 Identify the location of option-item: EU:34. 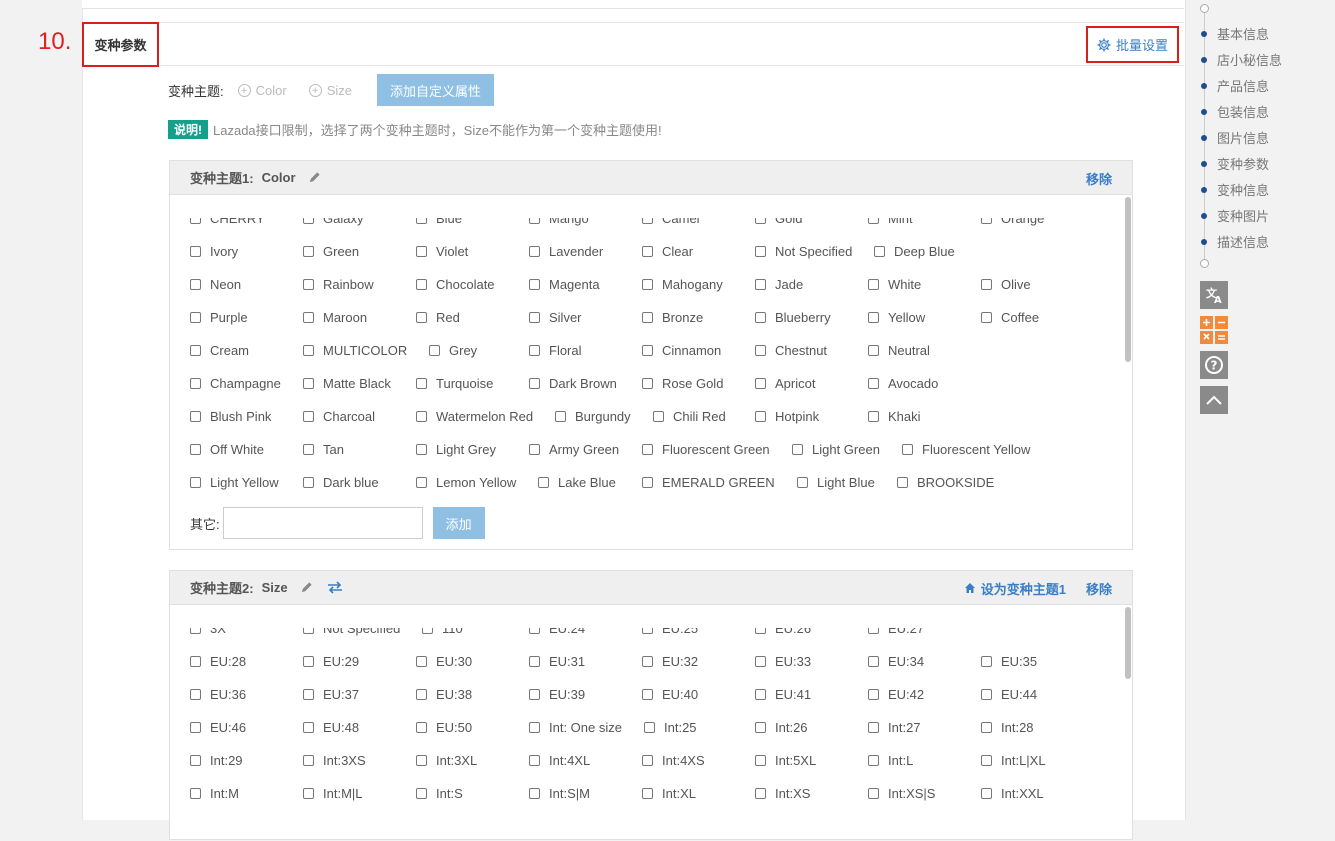
(896, 661).